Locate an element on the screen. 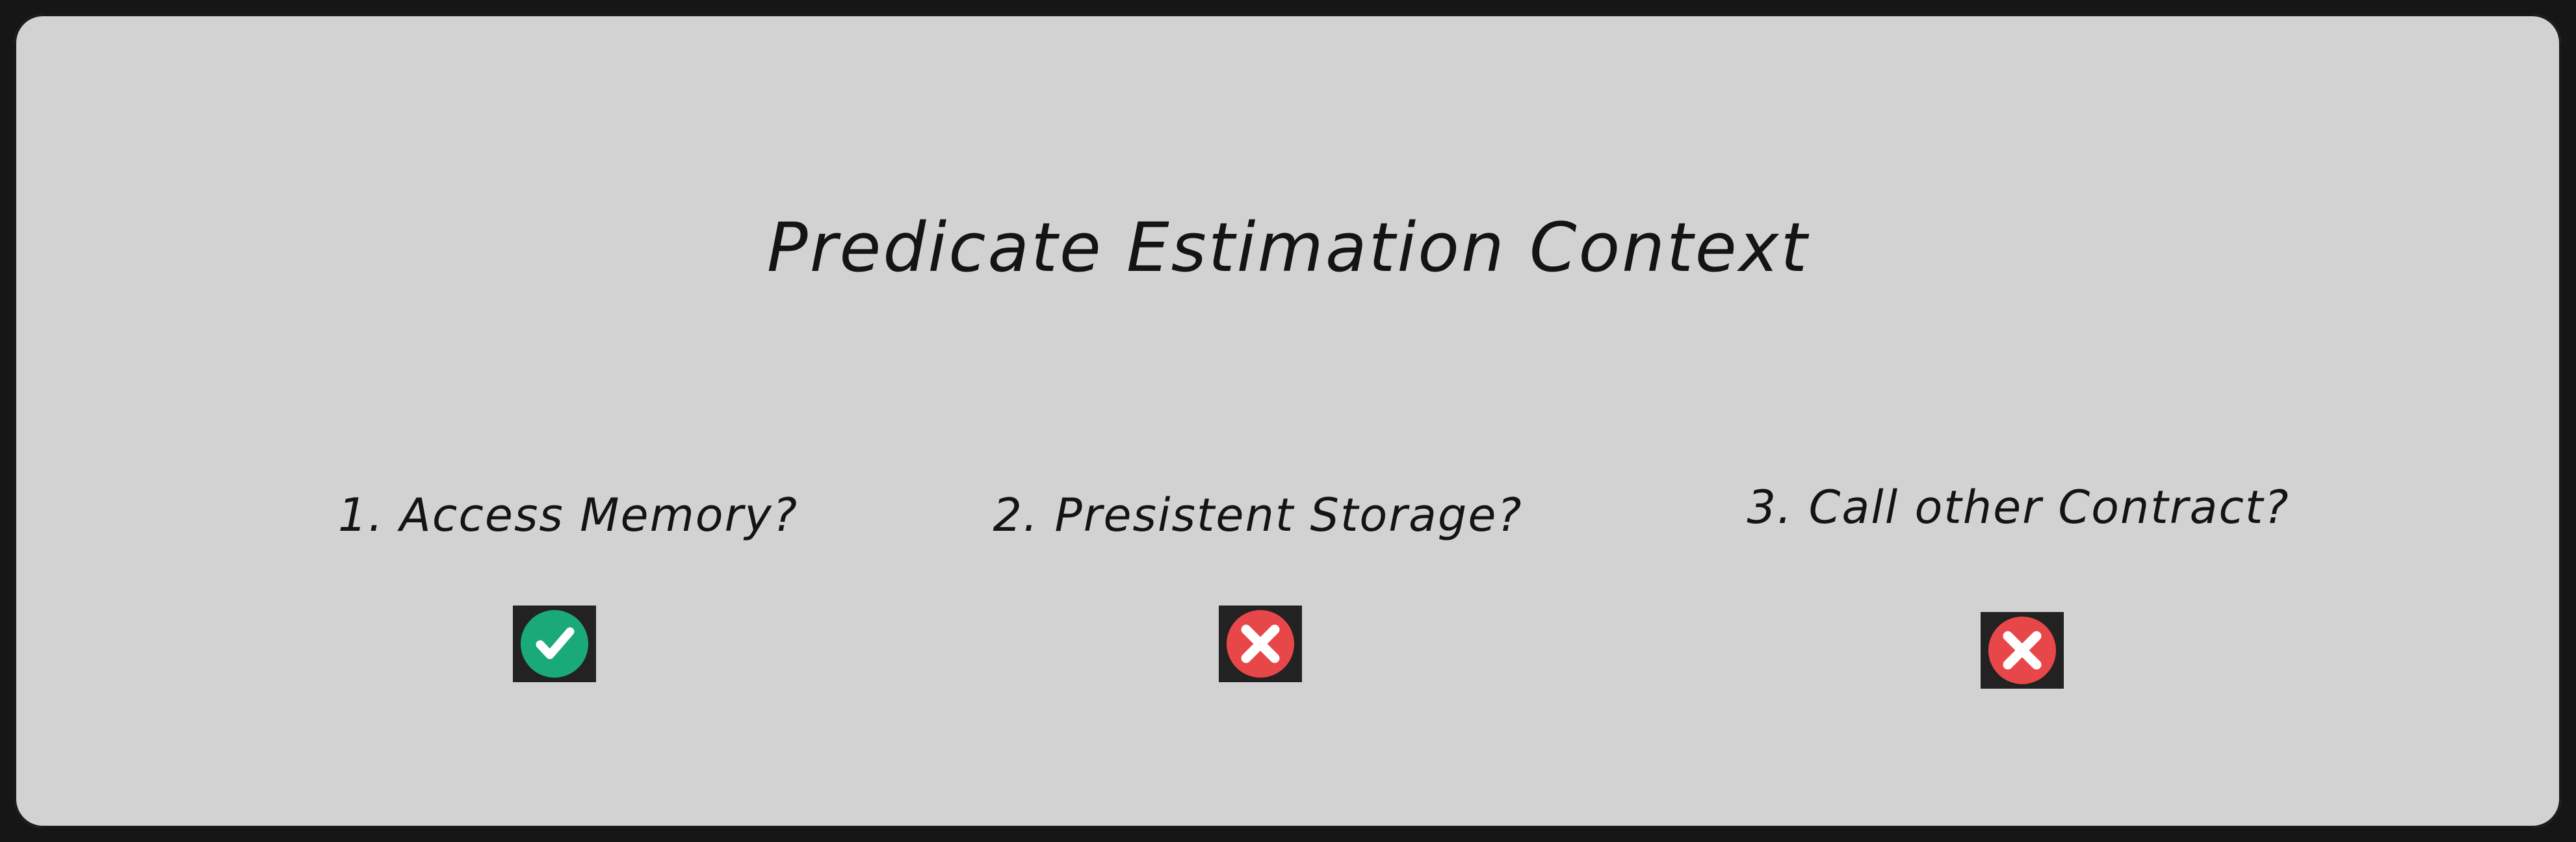  diagram-title: Predicate Estimation Context is located at coordinates (1288, 247).